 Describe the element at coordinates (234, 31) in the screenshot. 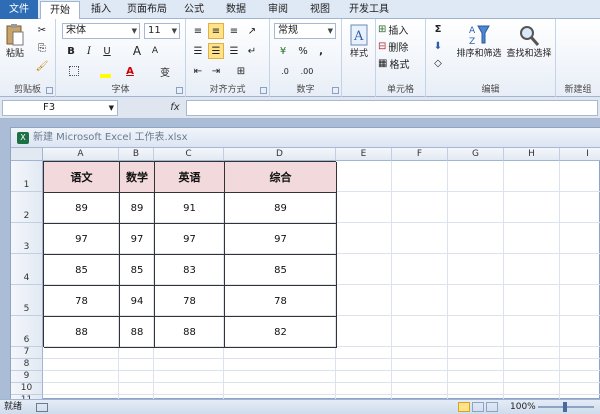

I see `align-bottom-icon: ≡` at that location.